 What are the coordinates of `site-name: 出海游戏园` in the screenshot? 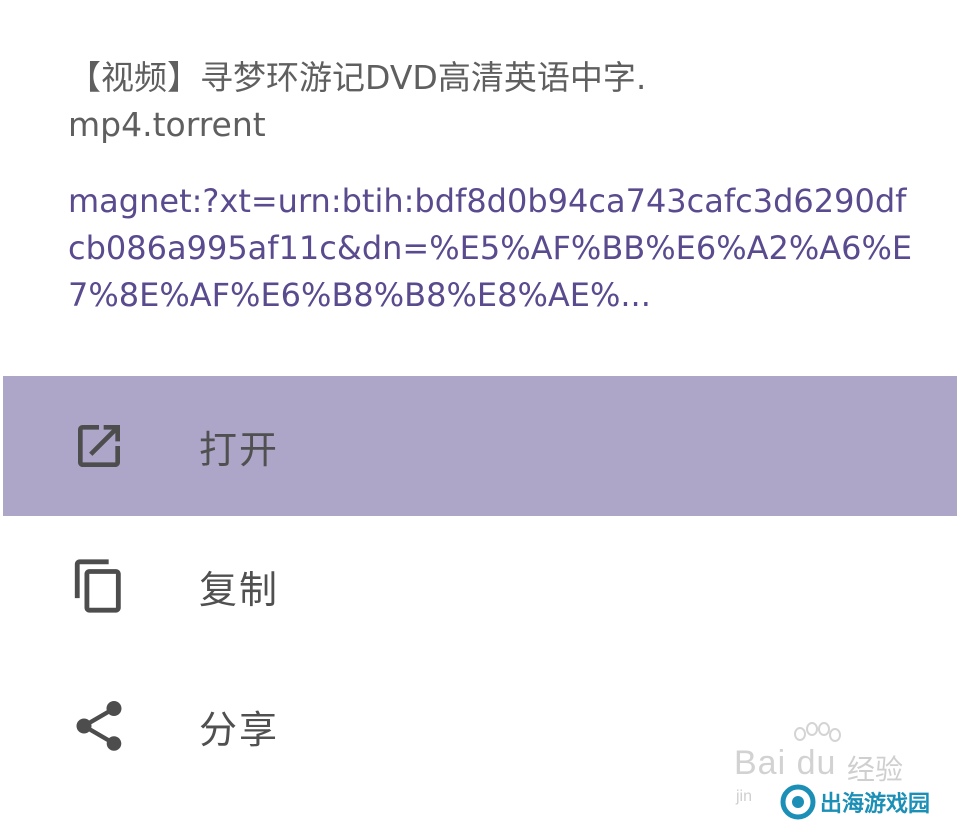 It's located at (875, 804).